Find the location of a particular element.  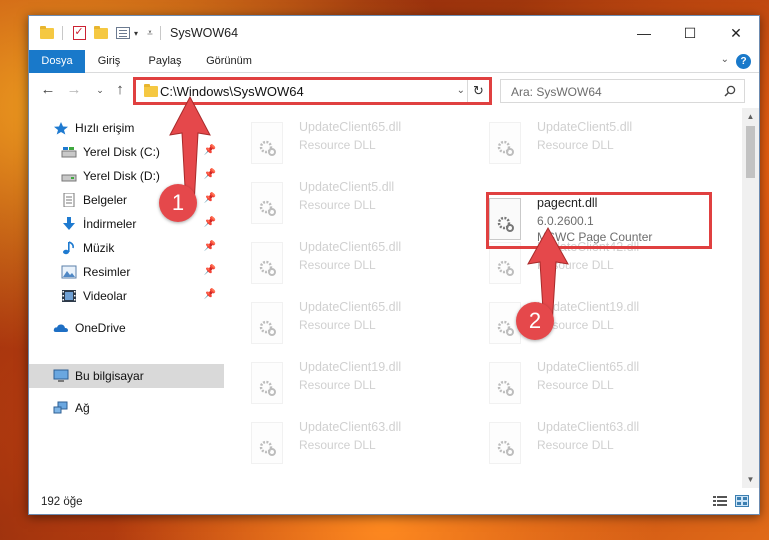

minimize-button: — is located at coordinates (644, 33).